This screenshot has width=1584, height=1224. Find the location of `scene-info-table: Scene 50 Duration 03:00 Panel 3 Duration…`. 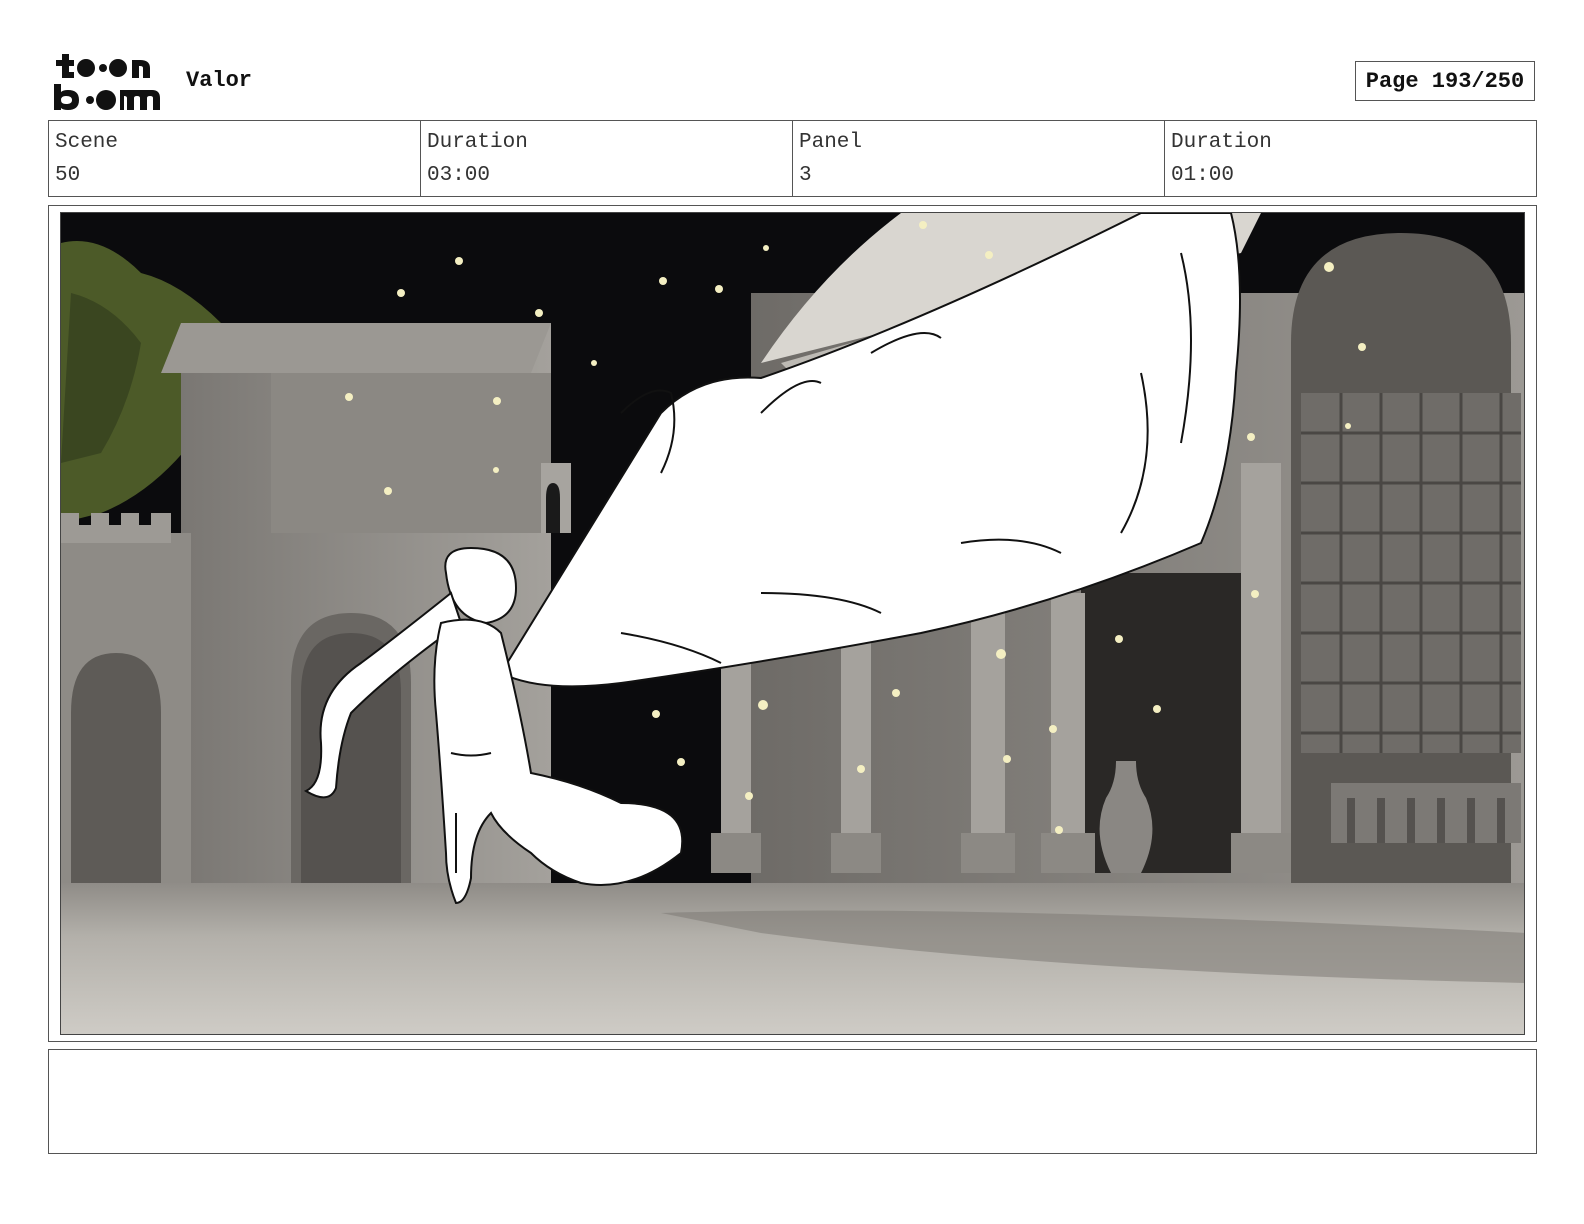

scene-info-table: Scene 50 Duration 03:00 Panel 3 Duration… is located at coordinates (792, 158).